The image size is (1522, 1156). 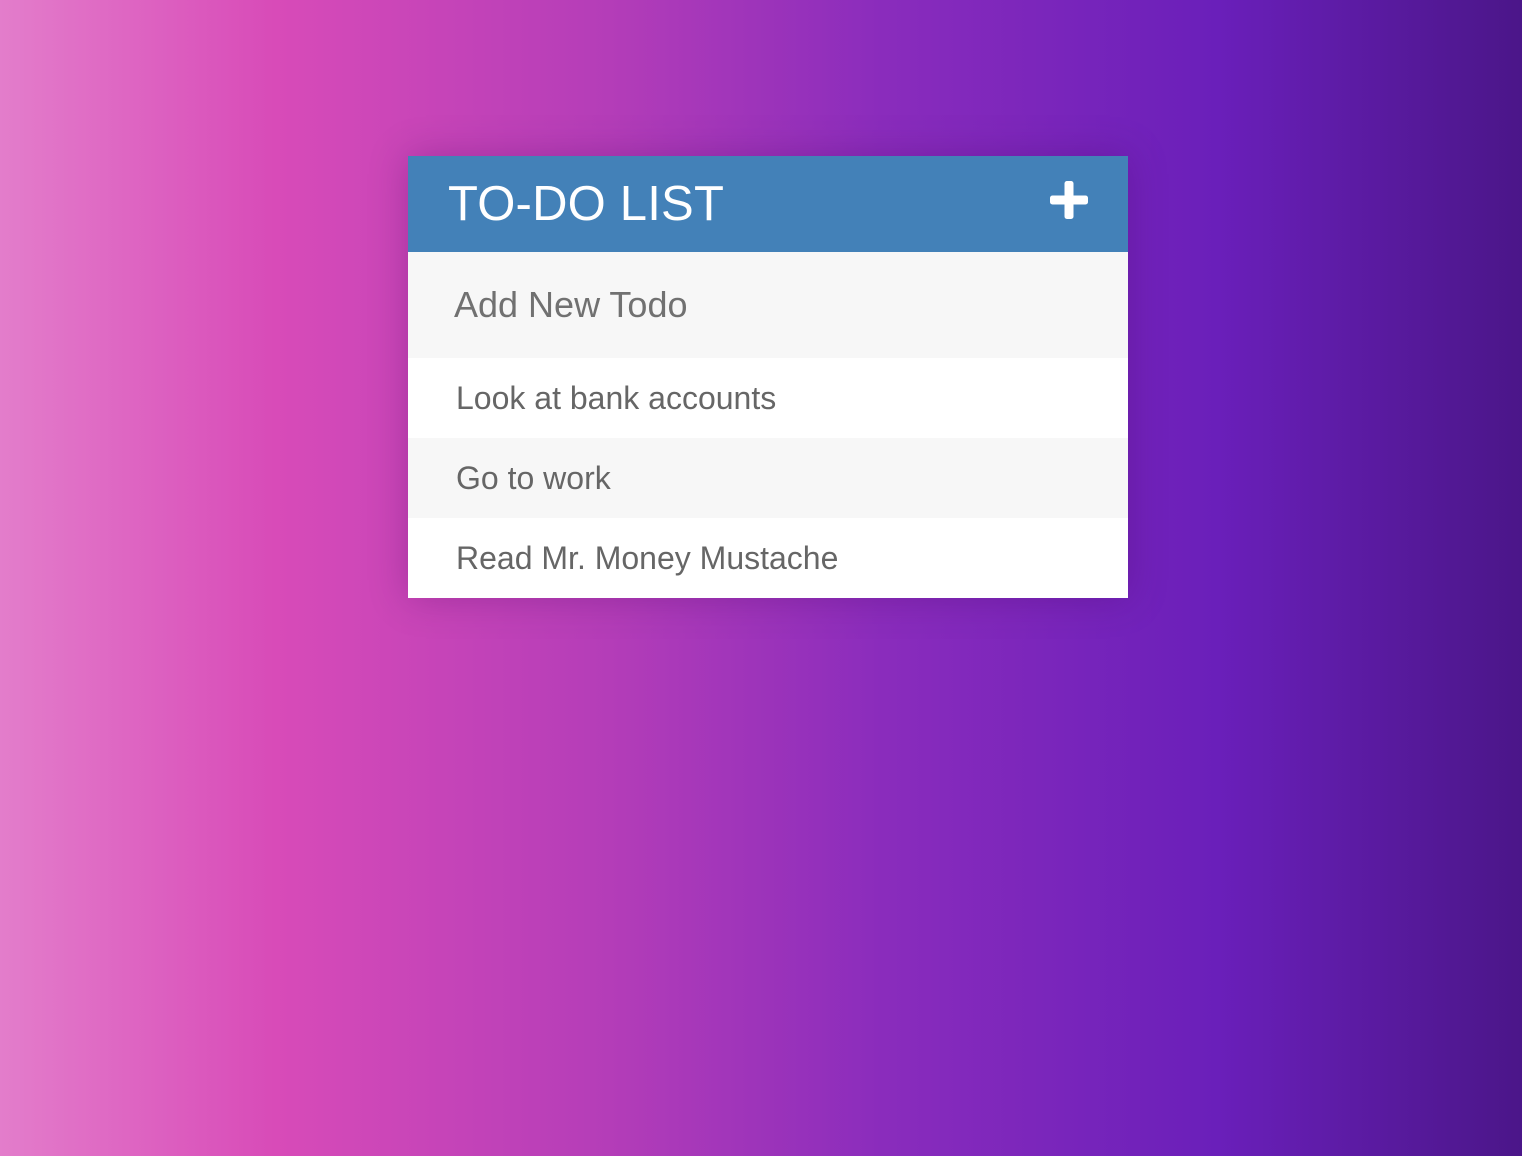 What do you see at coordinates (586, 204) in the screenshot?
I see `page-title: TO-DO LIST` at bounding box center [586, 204].